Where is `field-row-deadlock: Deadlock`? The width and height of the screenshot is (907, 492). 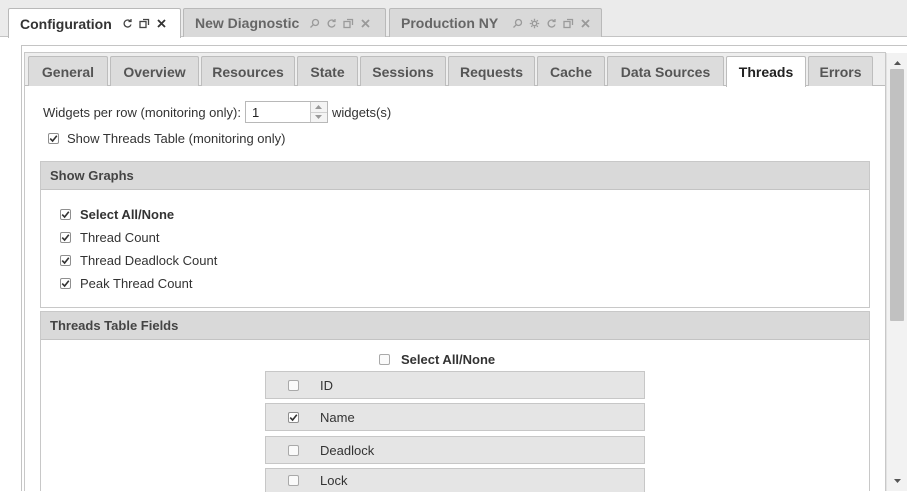 field-row-deadlock: Deadlock is located at coordinates (455, 450).